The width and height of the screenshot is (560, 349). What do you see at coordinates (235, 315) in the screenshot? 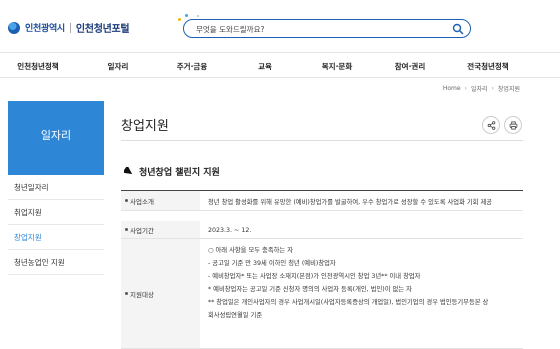
I see `value-line: 회사성립연월일 기준` at bounding box center [235, 315].